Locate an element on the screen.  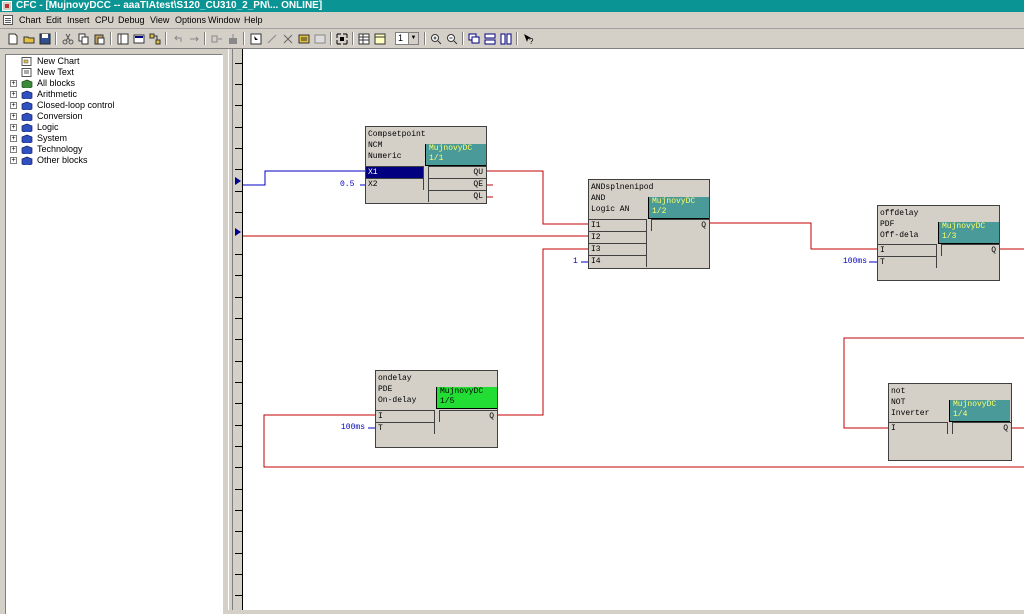
menu-insert: Insert is located at coordinates (78, 20).